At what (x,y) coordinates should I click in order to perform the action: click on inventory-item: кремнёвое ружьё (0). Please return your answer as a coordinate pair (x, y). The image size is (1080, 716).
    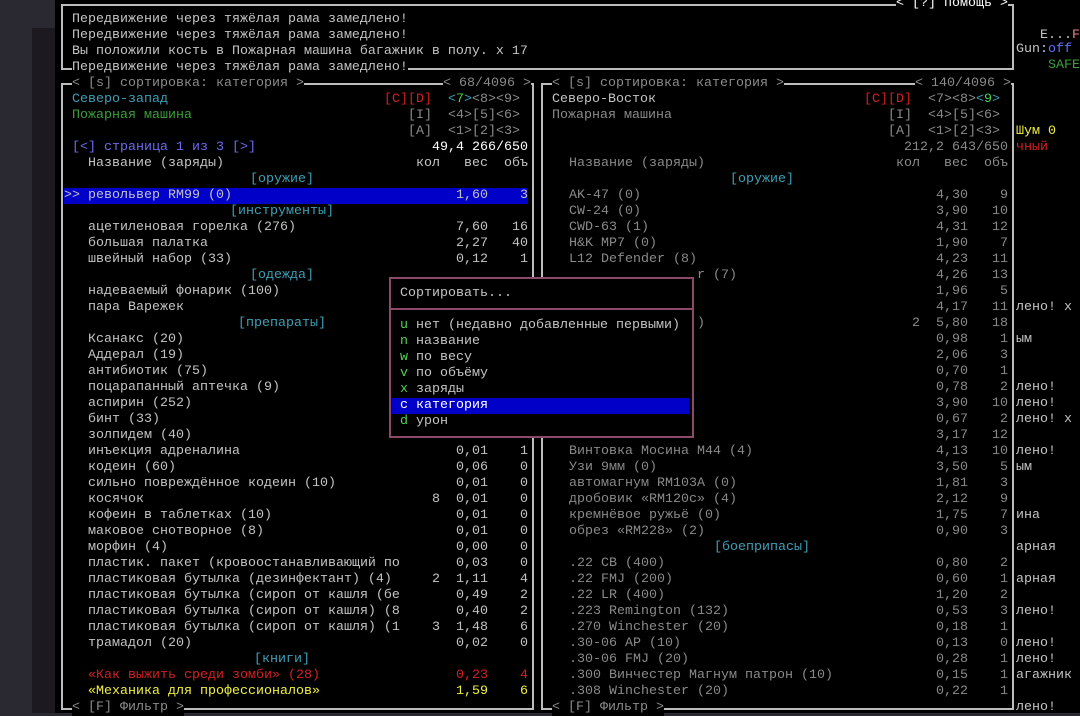
    Looking at the image, I should click on (645, 516).